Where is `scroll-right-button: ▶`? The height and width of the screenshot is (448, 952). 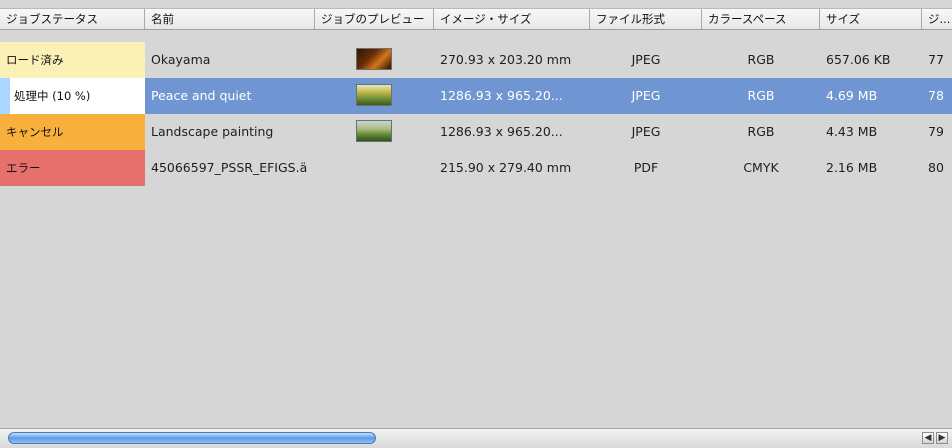
scroll-right-button: ▶ is located at coordinates (942, 438).